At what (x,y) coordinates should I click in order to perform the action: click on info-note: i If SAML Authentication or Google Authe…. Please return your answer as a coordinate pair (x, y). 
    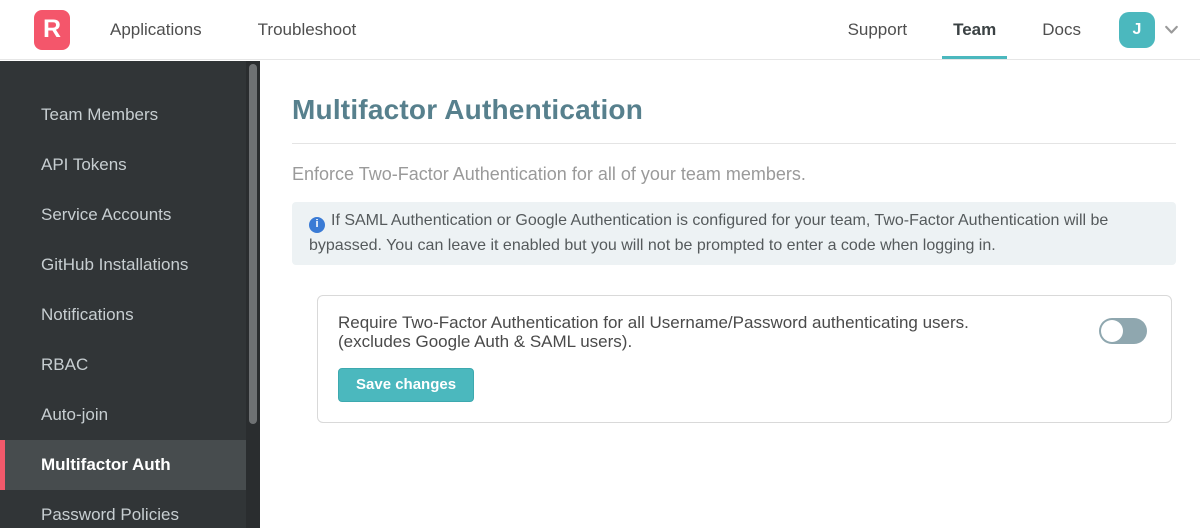
    Looking at the image, I should click on (734, 233).